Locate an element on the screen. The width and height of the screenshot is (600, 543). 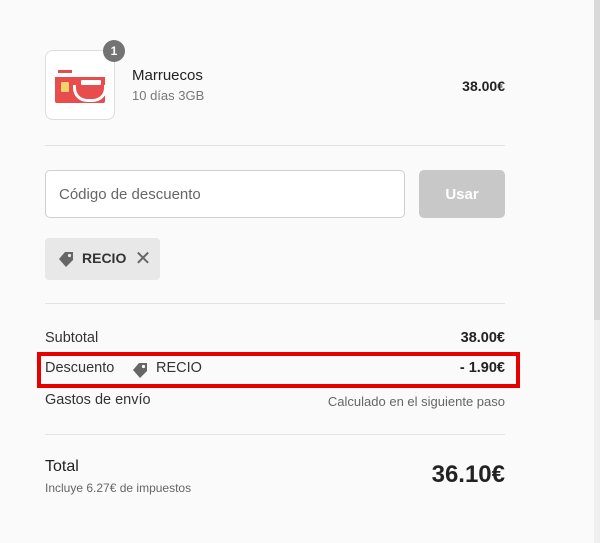
sim-card-image is located at coordinates (80, 86).